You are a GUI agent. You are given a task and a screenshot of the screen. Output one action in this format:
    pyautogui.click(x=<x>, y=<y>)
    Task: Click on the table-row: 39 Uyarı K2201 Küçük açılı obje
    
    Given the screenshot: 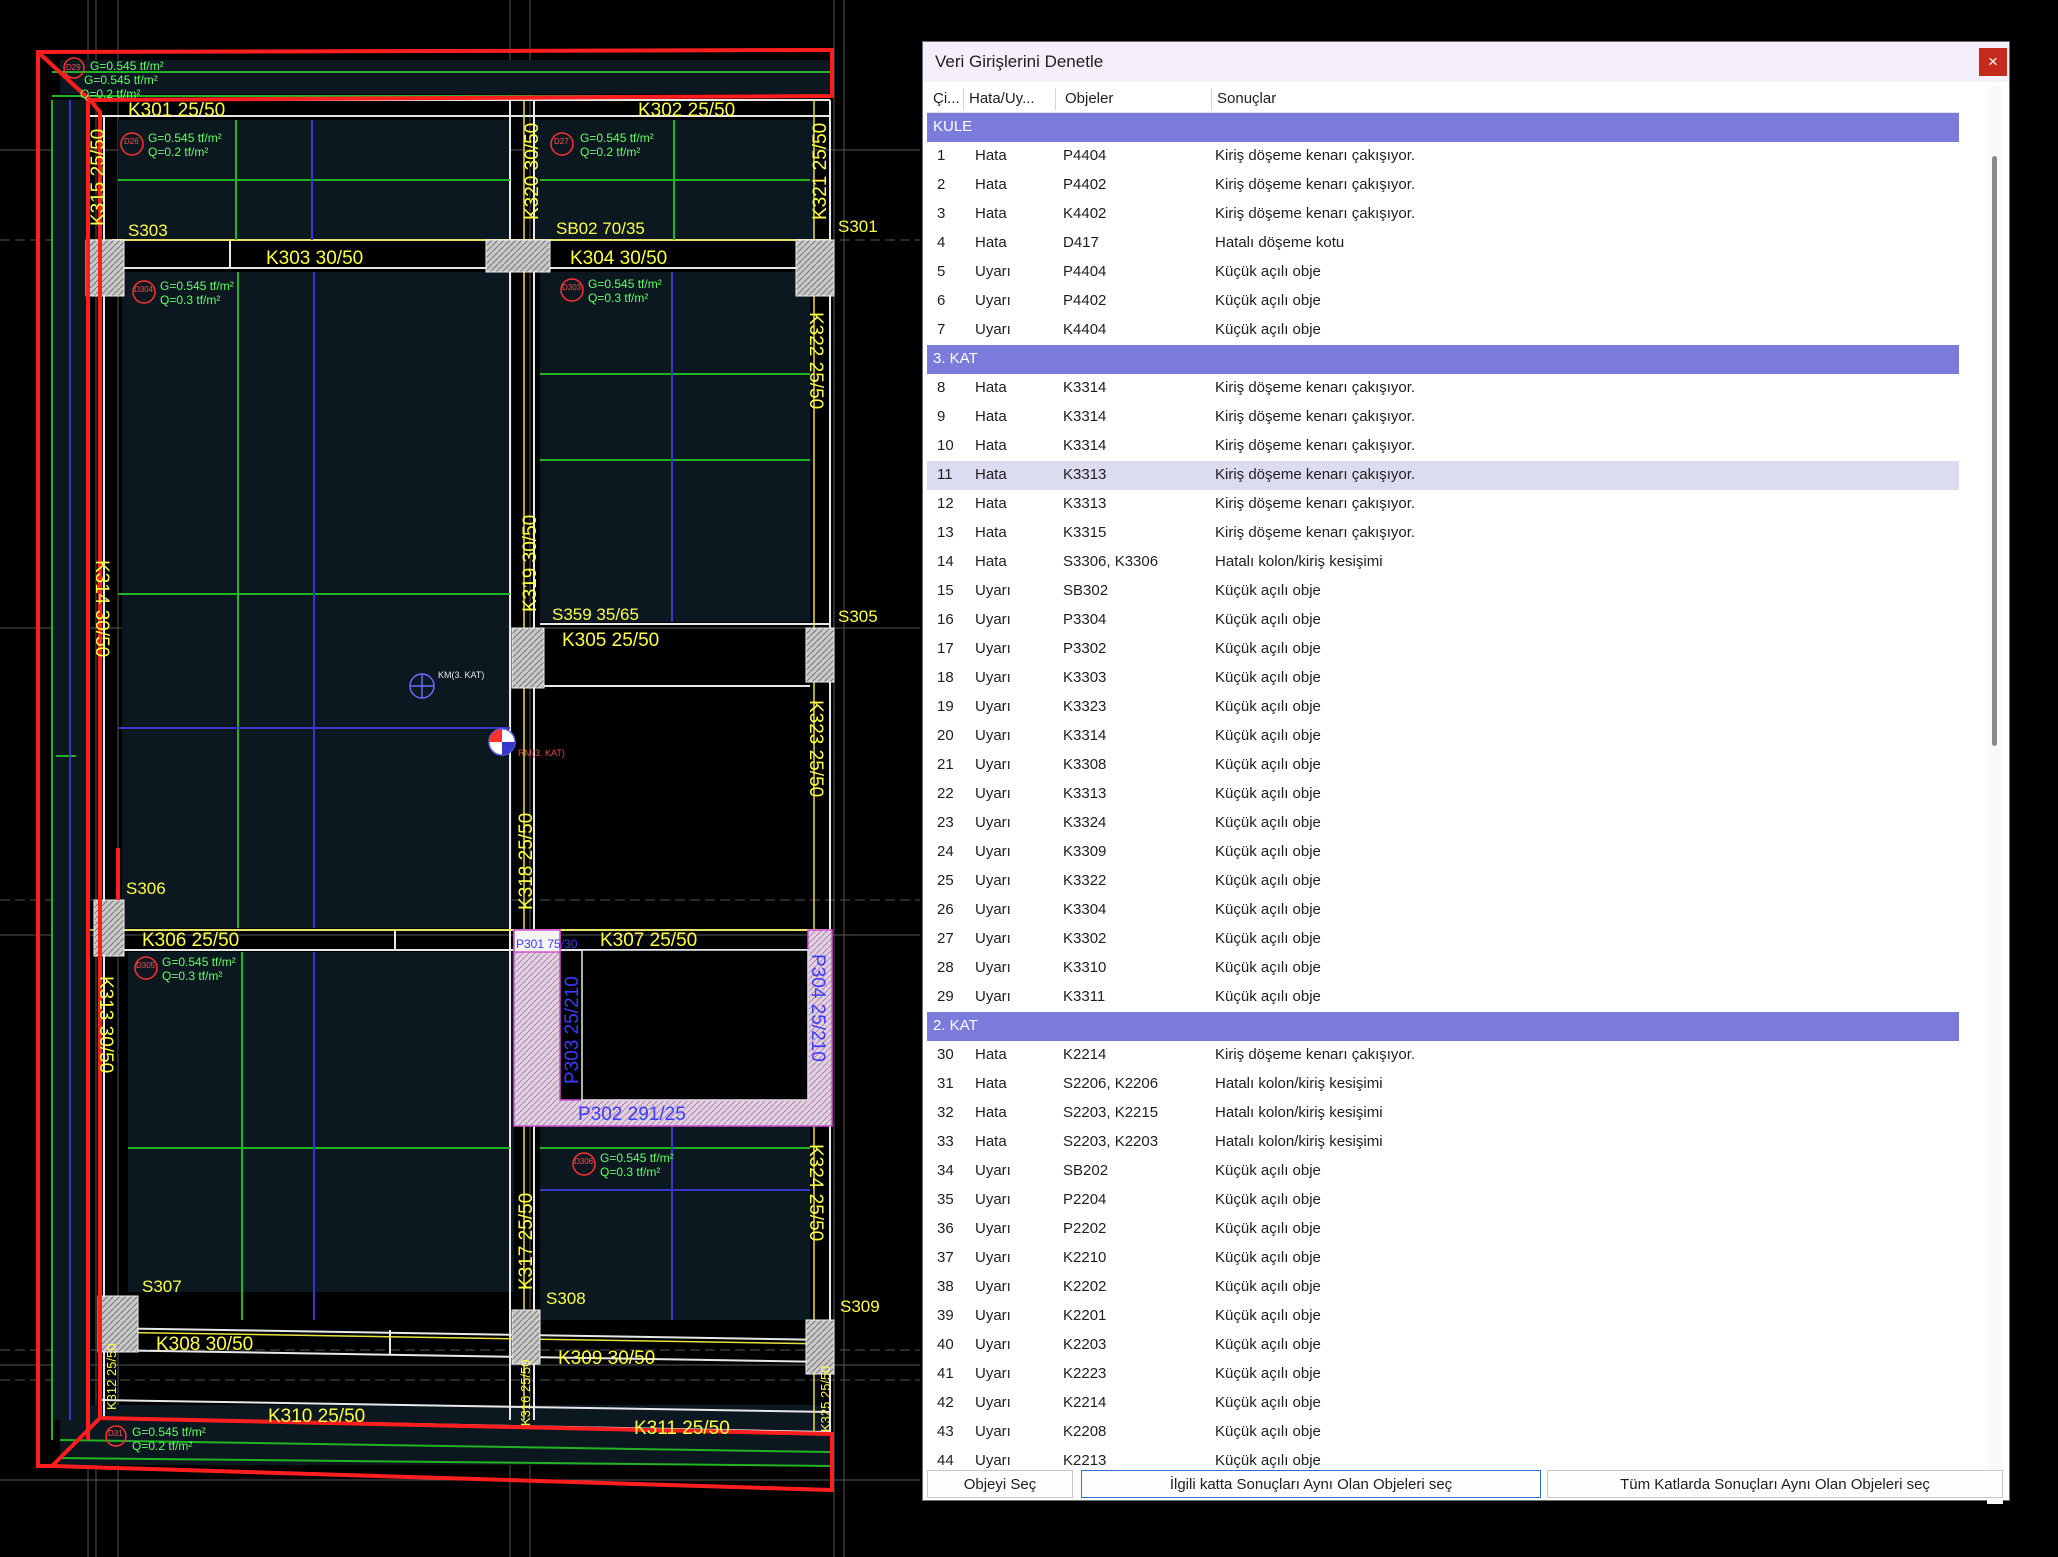 What is the action you would take?
    pyautogui.click(x=1443, y=1316)
    